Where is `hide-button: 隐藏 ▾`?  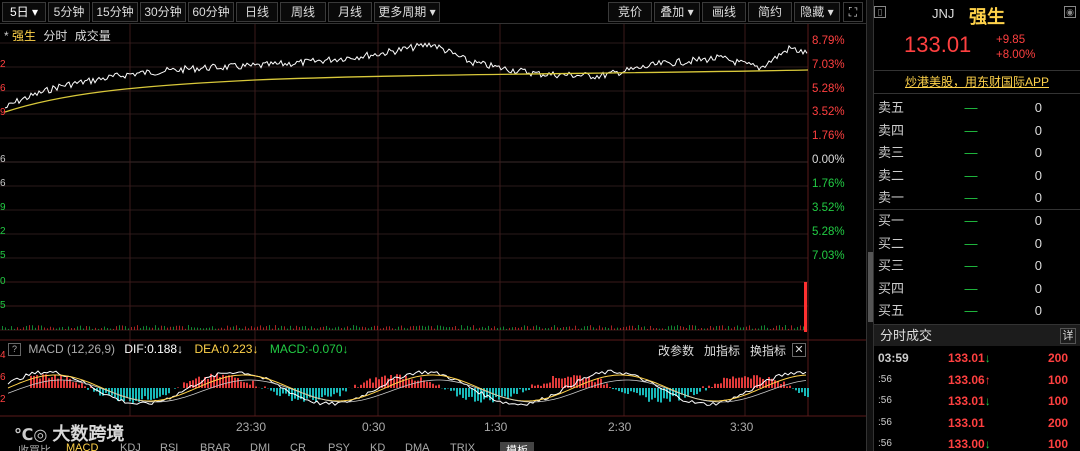
hide-button: 隐藏 ▾ is located at coordinates (817, 12).